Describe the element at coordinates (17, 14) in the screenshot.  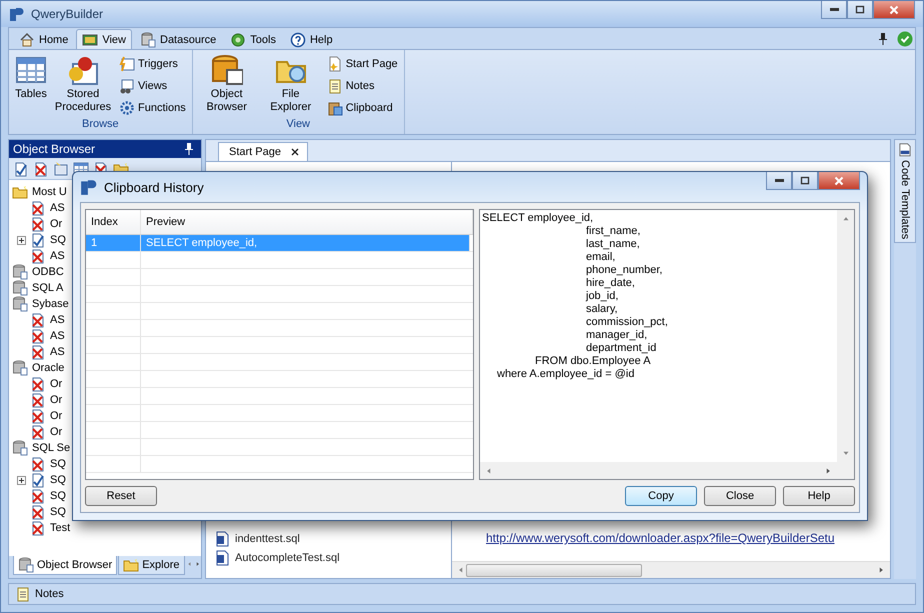
I see `app-logo-icon` at that location.